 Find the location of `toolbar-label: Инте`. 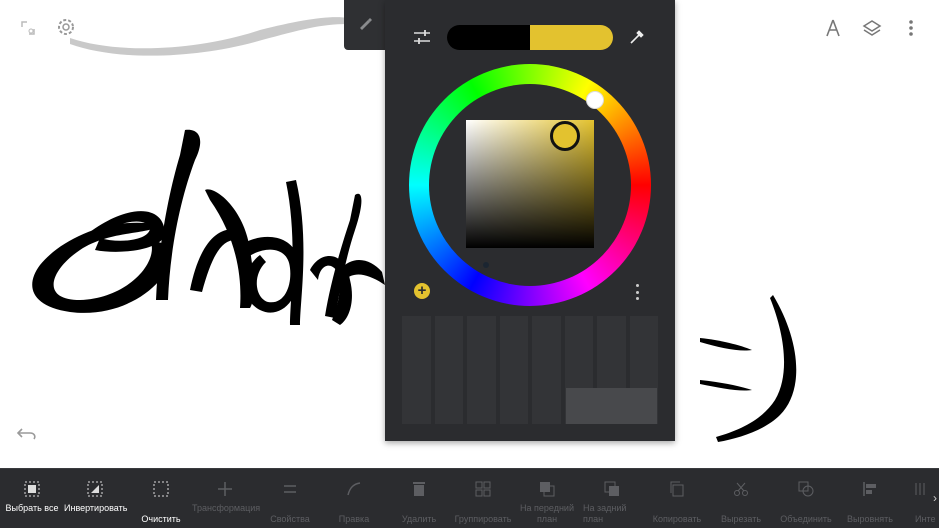

toolbar-label: Инте is located at coordinates (925, 519).